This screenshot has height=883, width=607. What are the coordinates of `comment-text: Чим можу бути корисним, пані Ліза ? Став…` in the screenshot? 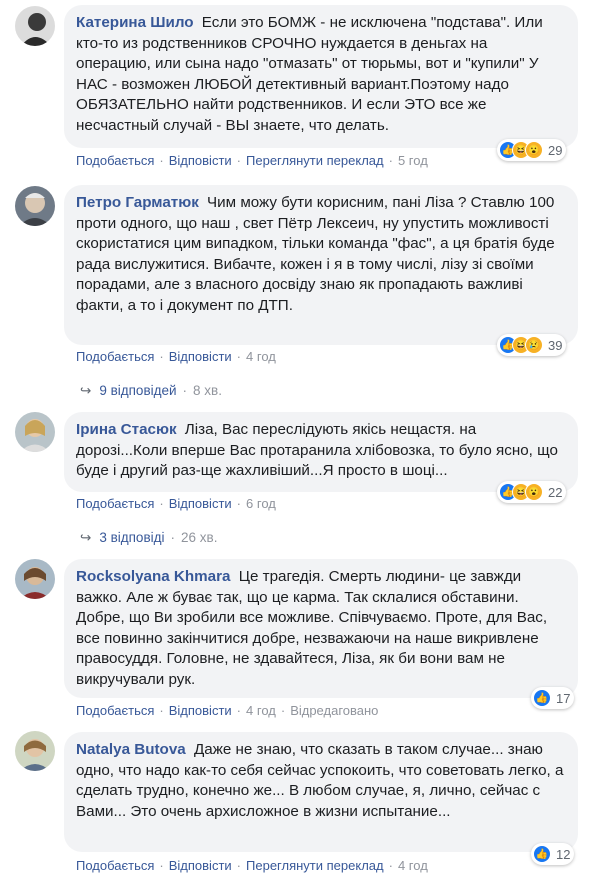 It's located at (315, 254).